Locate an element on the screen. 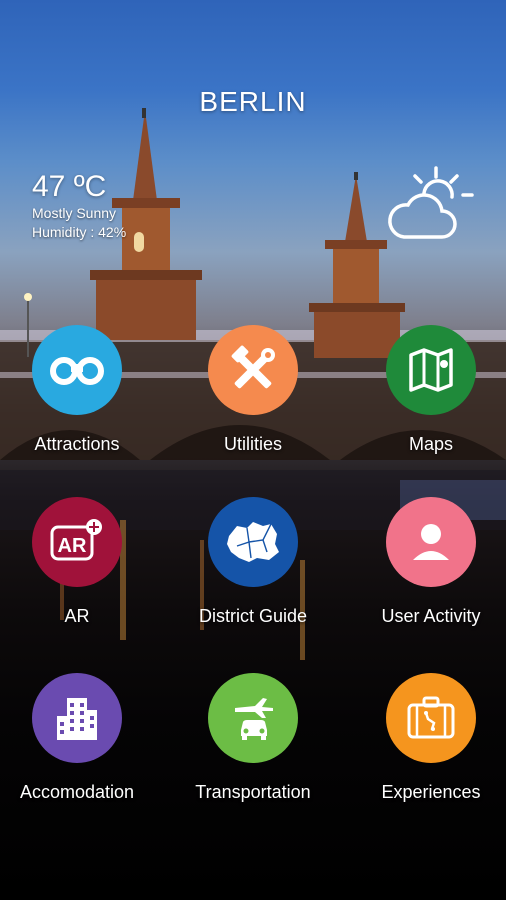 The image size is (506, 900). utilities-circle is located at coordinates (253, 370).